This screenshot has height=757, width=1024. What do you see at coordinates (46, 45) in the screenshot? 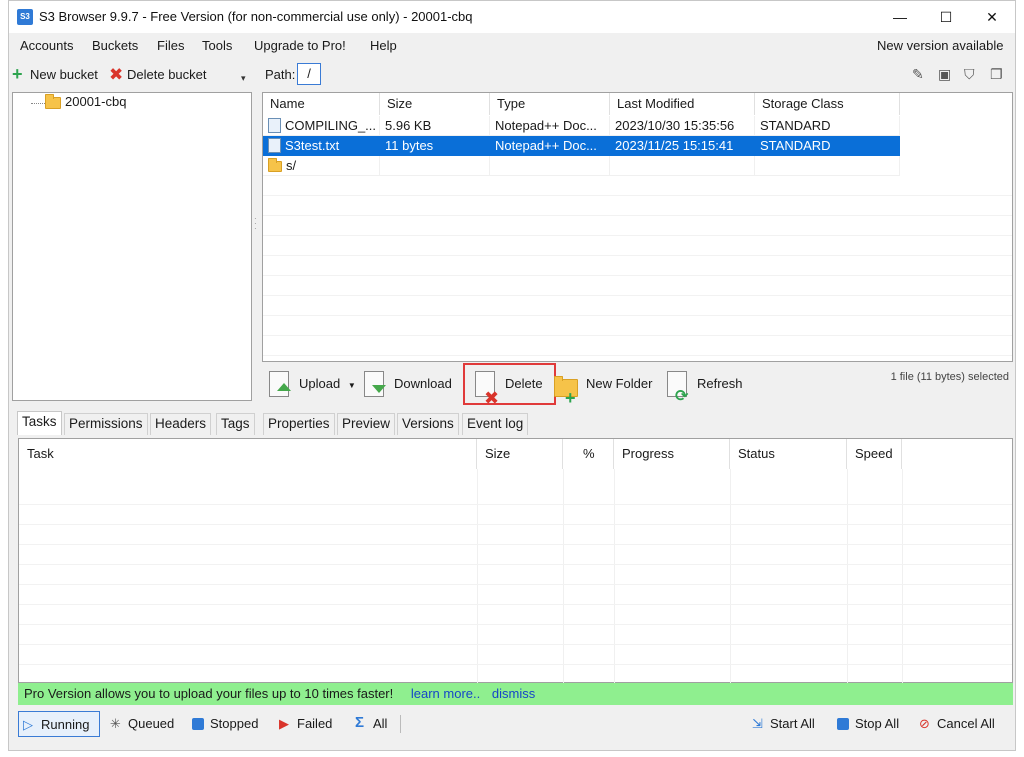
I see `menu-accounts: Accounts` at bounding box center [46, 45].